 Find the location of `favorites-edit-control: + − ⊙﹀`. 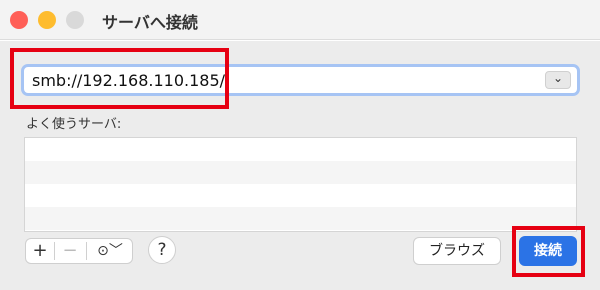

favorites-edit-control: + − ⊙﹀ is located at coordinates (79, 251).